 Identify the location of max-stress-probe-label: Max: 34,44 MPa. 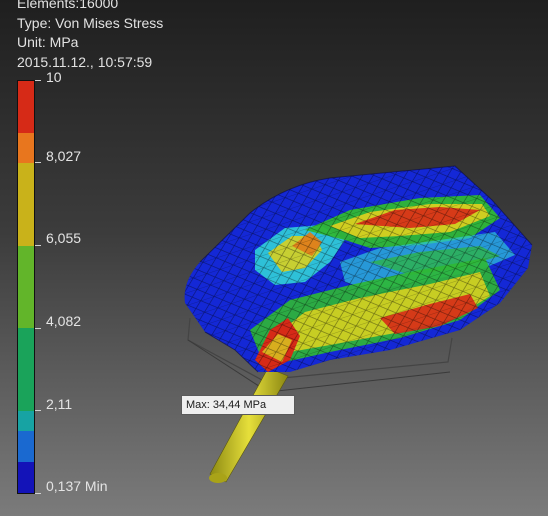
(238, 405).